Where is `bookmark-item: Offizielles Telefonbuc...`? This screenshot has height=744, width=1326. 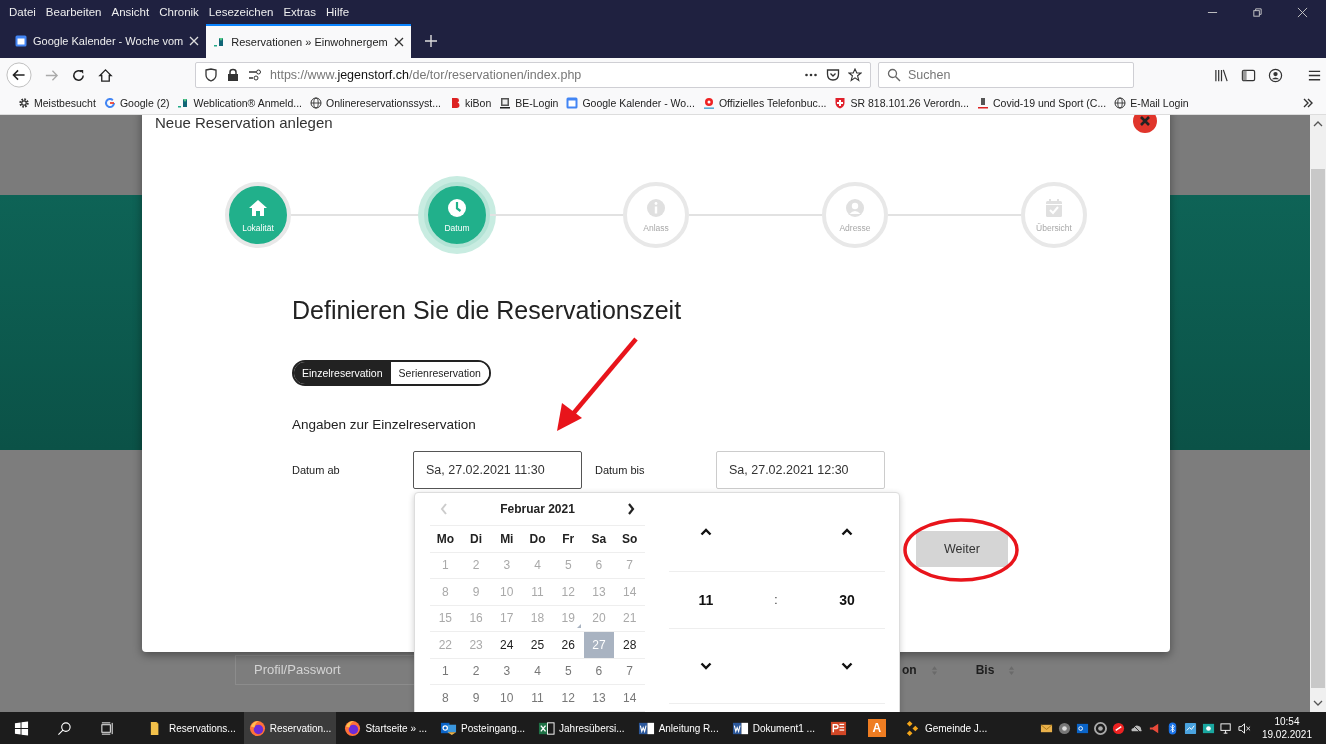
bookmark-item: Offizielles Telefonbuc... is located at coordinates (764, 103).